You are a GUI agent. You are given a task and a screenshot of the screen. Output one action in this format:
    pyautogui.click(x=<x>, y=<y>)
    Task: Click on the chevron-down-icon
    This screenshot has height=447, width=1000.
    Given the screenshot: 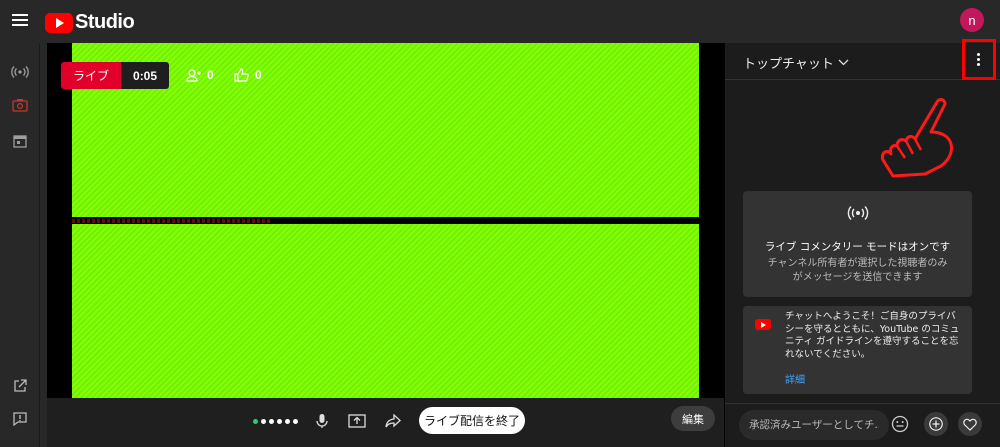 What is the action you would take?
    pyautogui.click(x=843, y=62)
    